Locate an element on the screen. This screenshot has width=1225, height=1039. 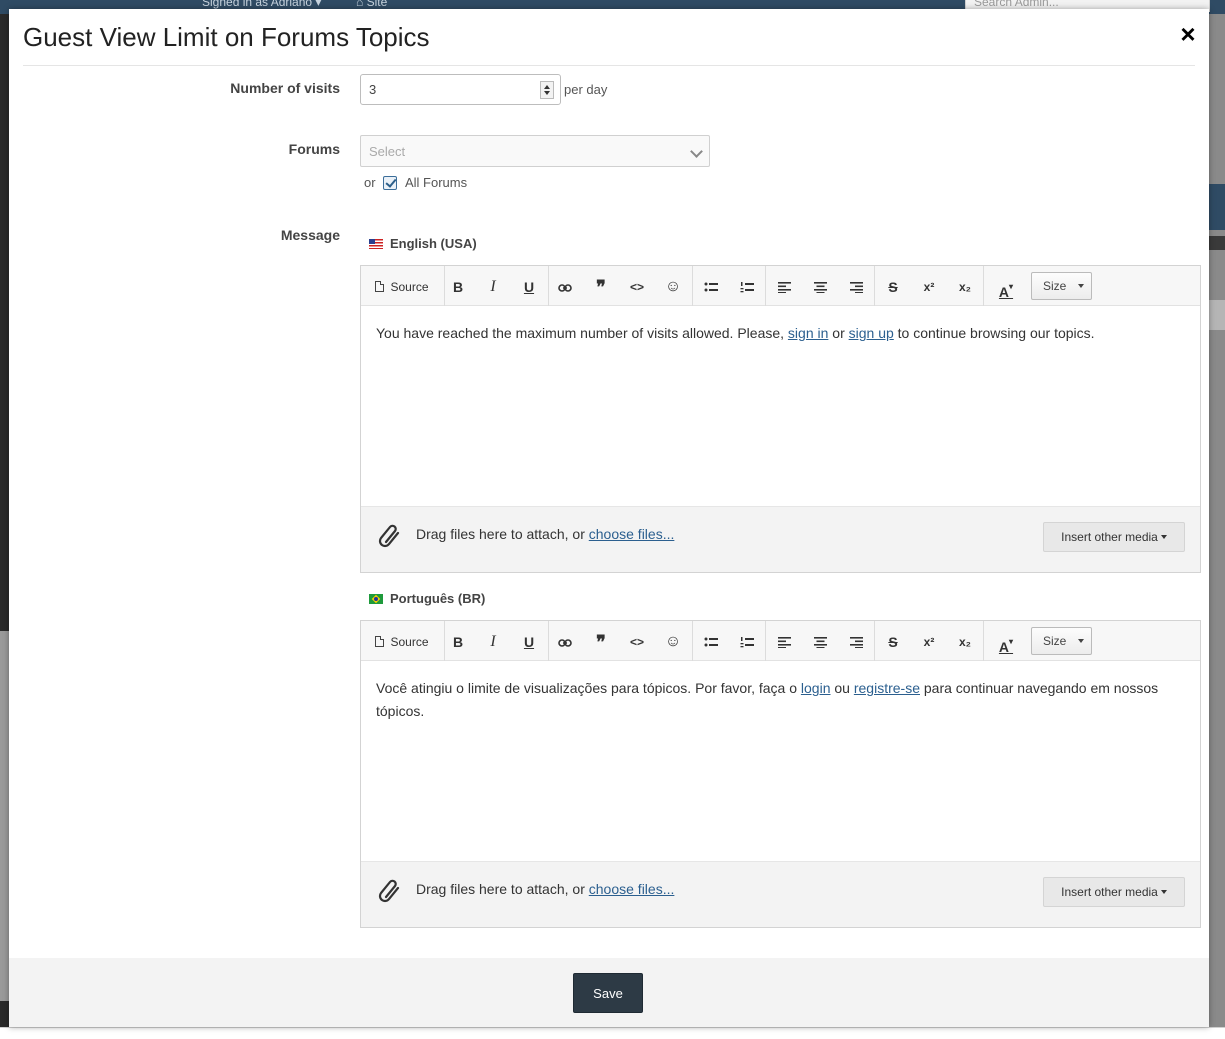
paperclip-icon is located at coordinates (389, 891).